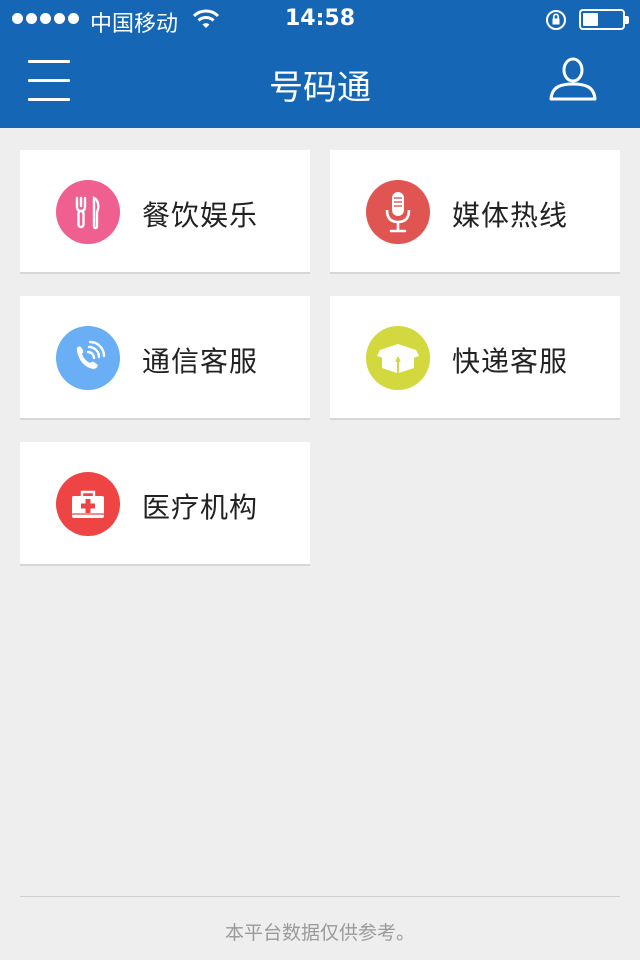 The image size is (640, 960). What do you see at coordinates (88, 504) in the screenshot?
I see `first-aid-kit-icon` at bounding box center [88, 504].